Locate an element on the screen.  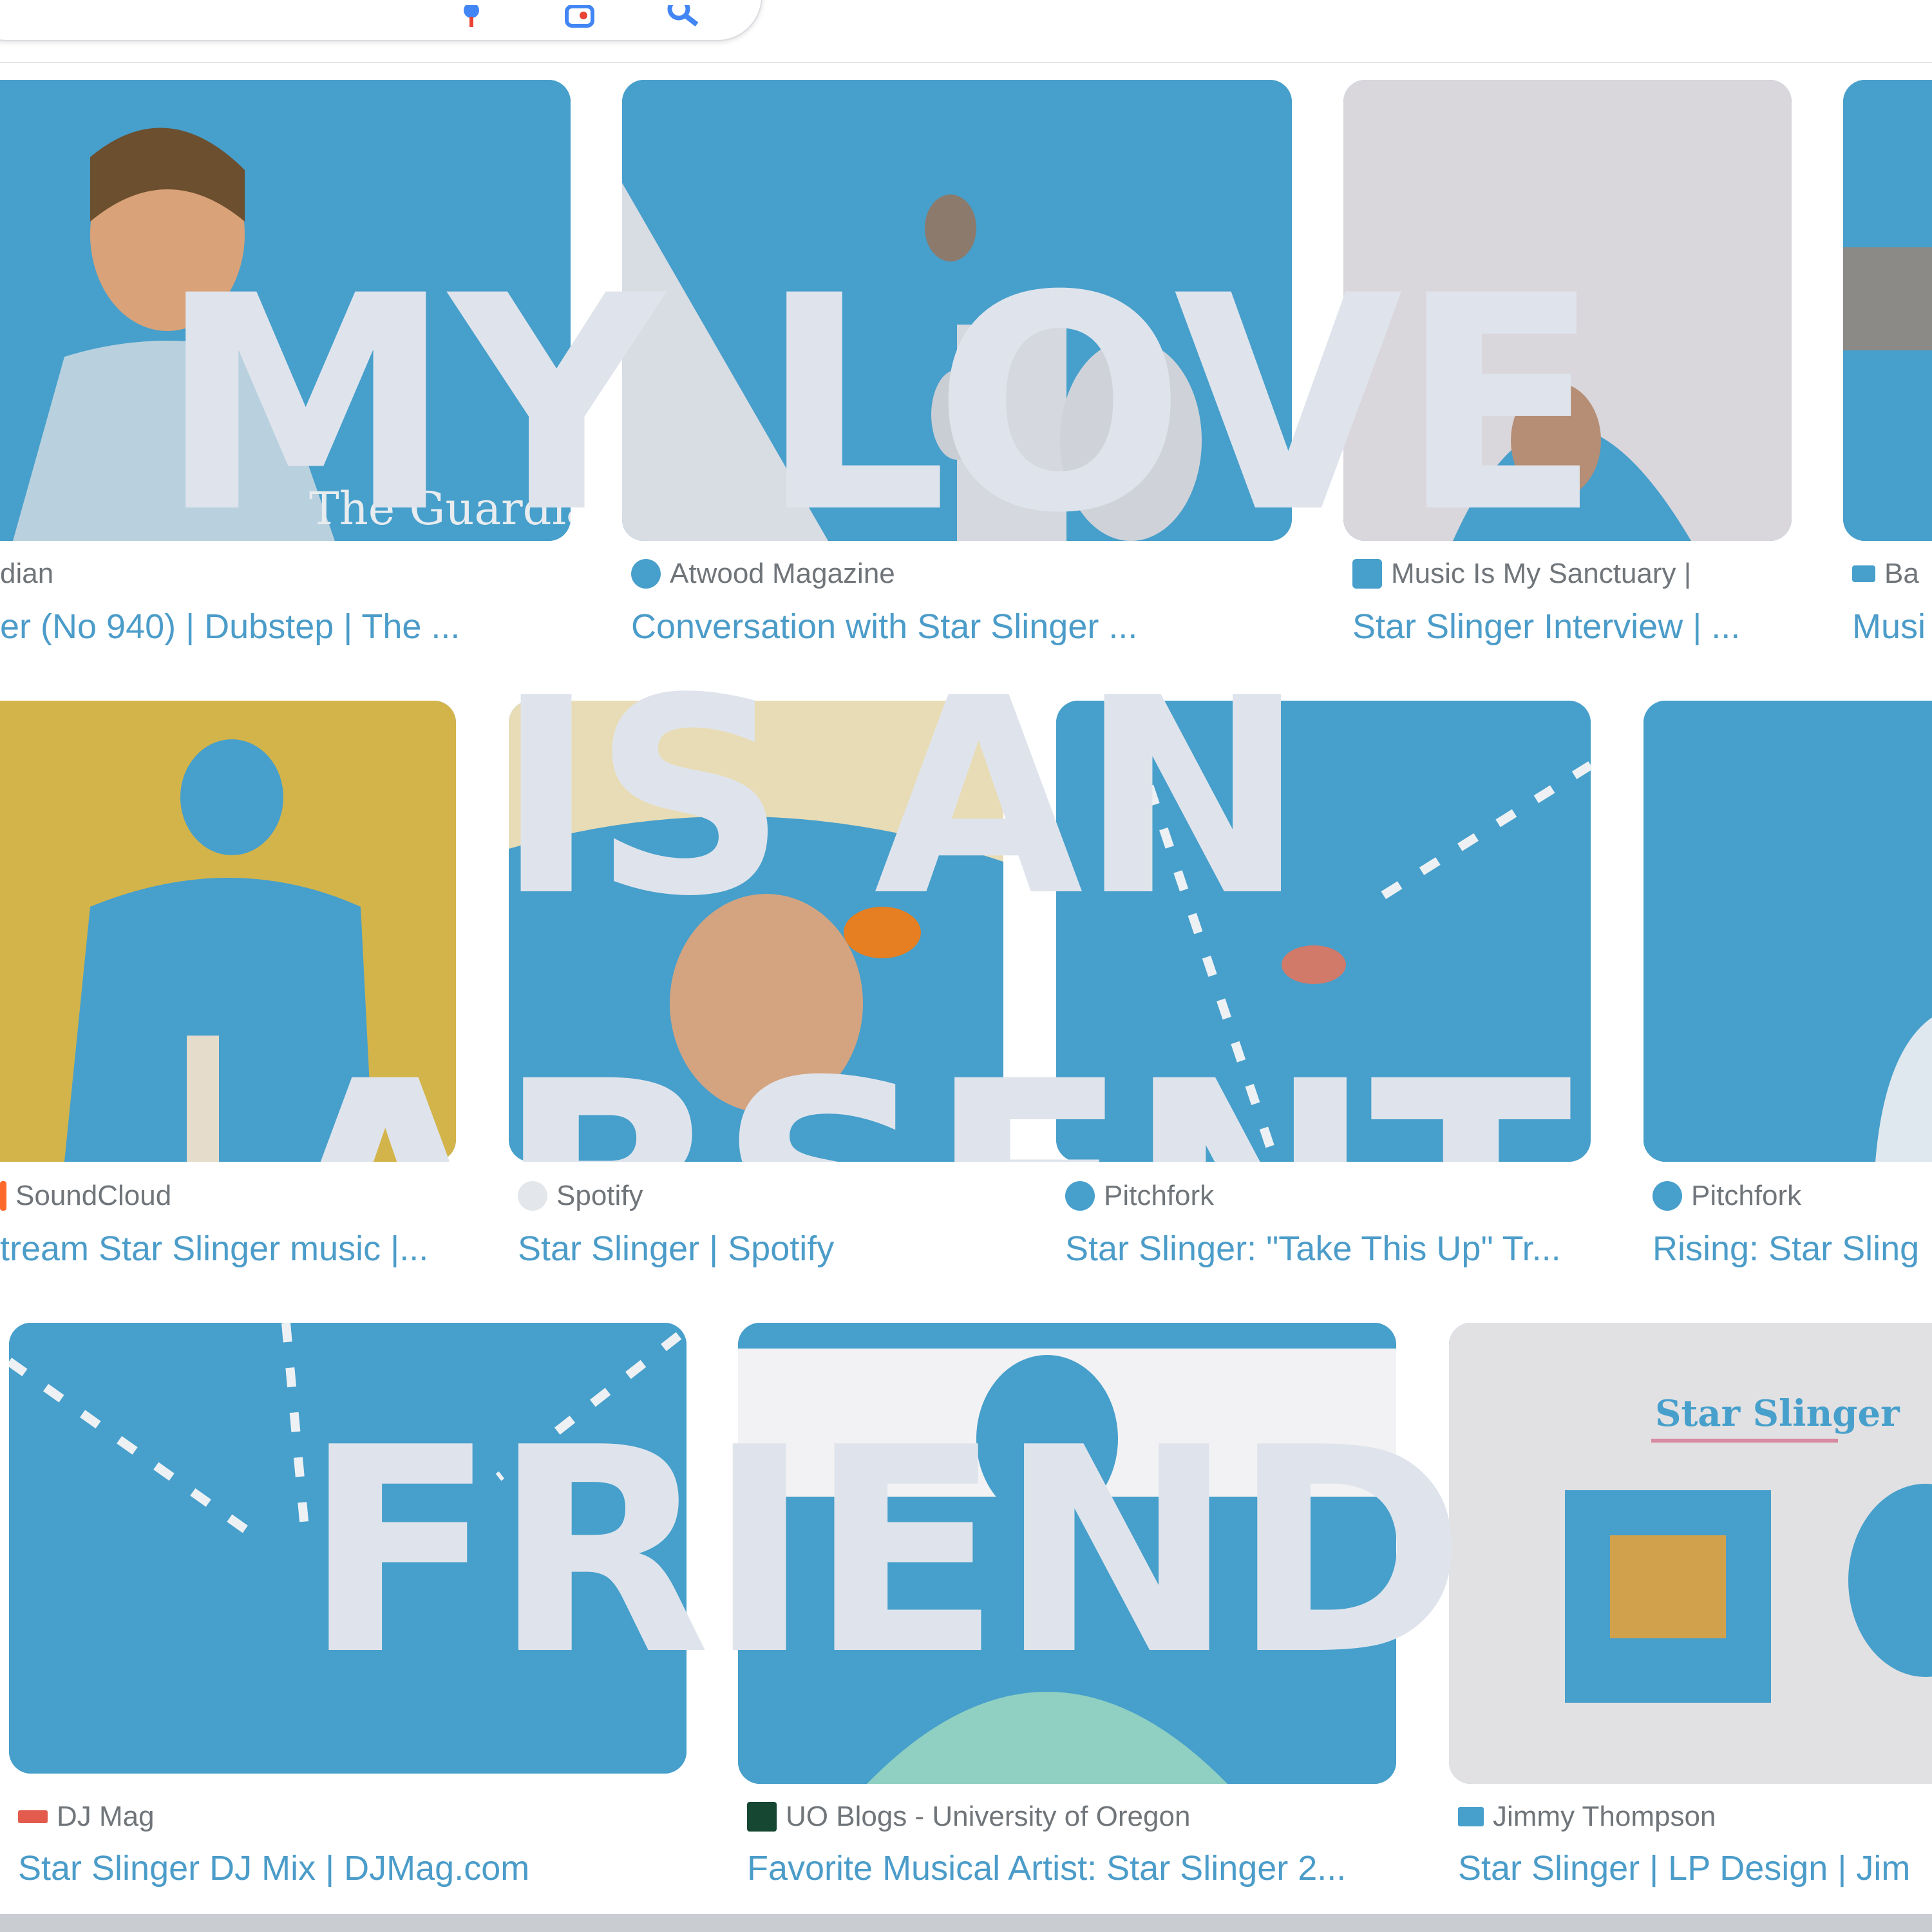
spotify-icon is located at coordinates (532, 1196).